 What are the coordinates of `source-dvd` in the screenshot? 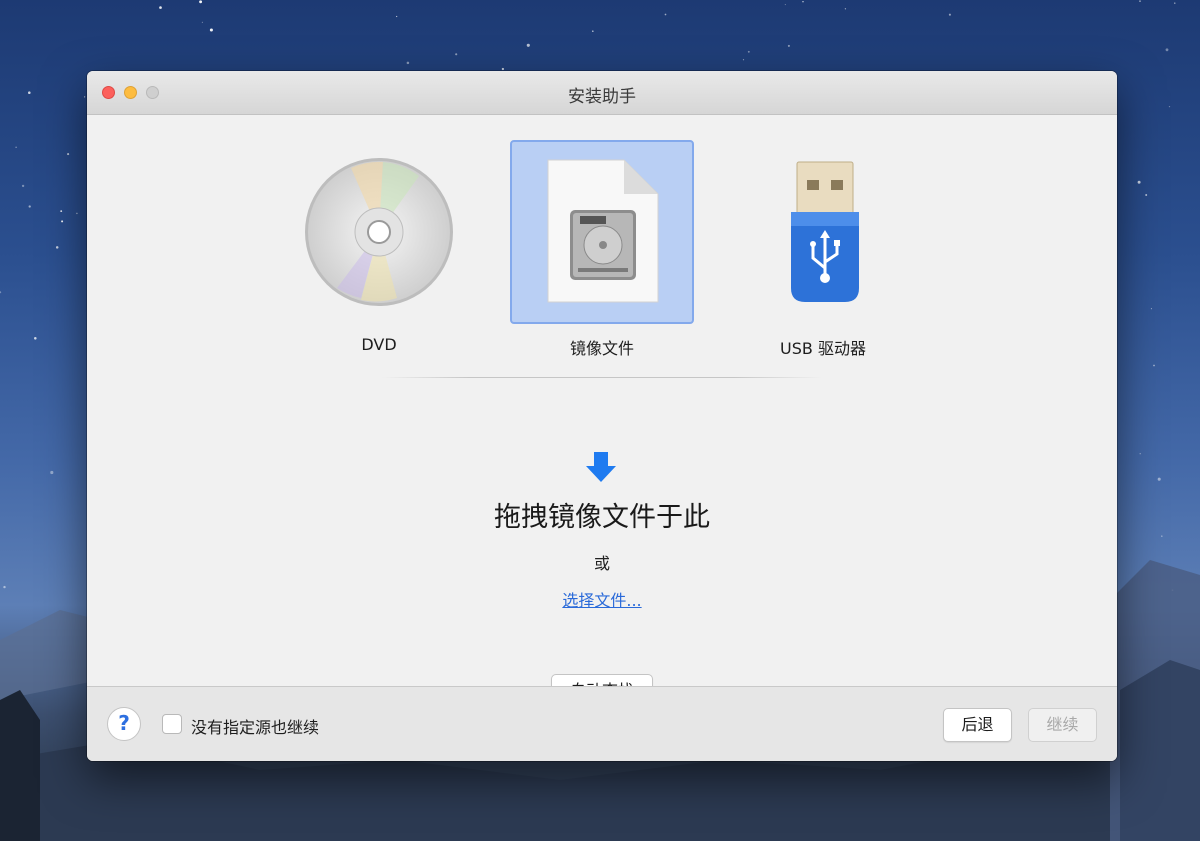 It's located at (381, 232).